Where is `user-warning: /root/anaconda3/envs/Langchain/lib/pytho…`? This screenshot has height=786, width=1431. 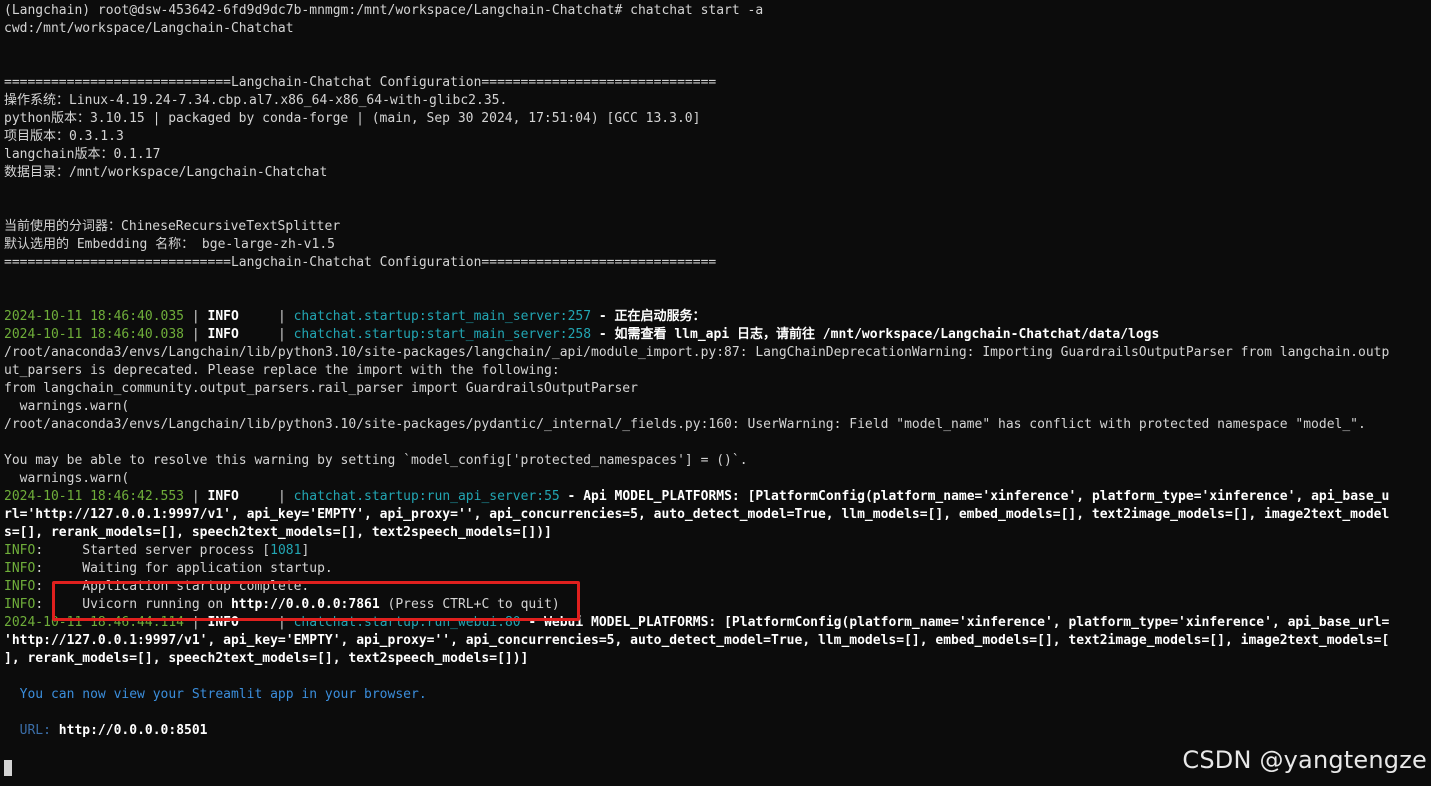
user-warning: /root/anaconda3/envs/Langchain/lib/pytho… is located at coordinates (685, 424).